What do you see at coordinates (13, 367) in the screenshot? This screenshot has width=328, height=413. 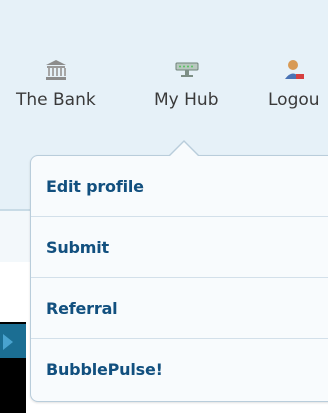 I see `media-thumbnail` at bounding box center [13, 367].